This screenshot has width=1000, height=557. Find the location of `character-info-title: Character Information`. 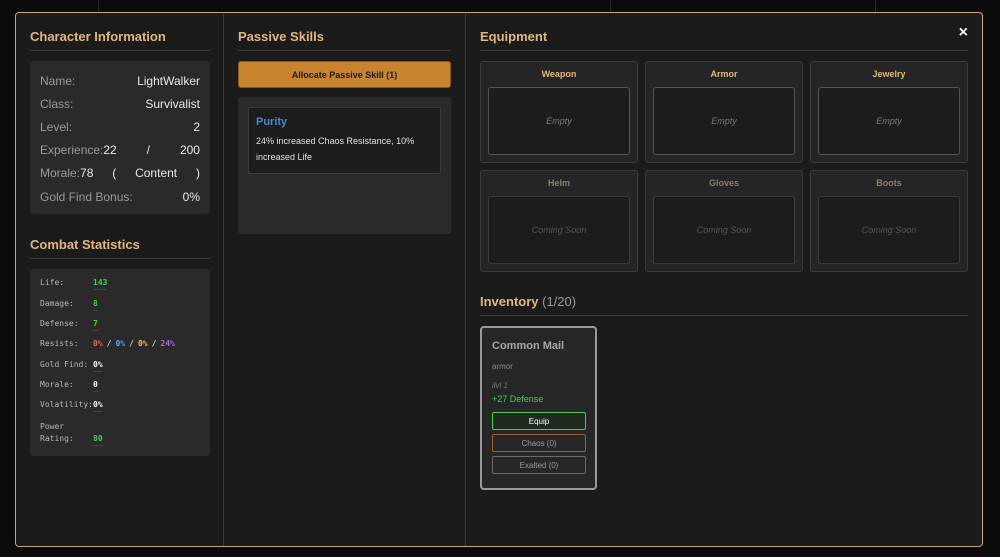

character-info-title: Character Information is located at coordinates (120, 40).